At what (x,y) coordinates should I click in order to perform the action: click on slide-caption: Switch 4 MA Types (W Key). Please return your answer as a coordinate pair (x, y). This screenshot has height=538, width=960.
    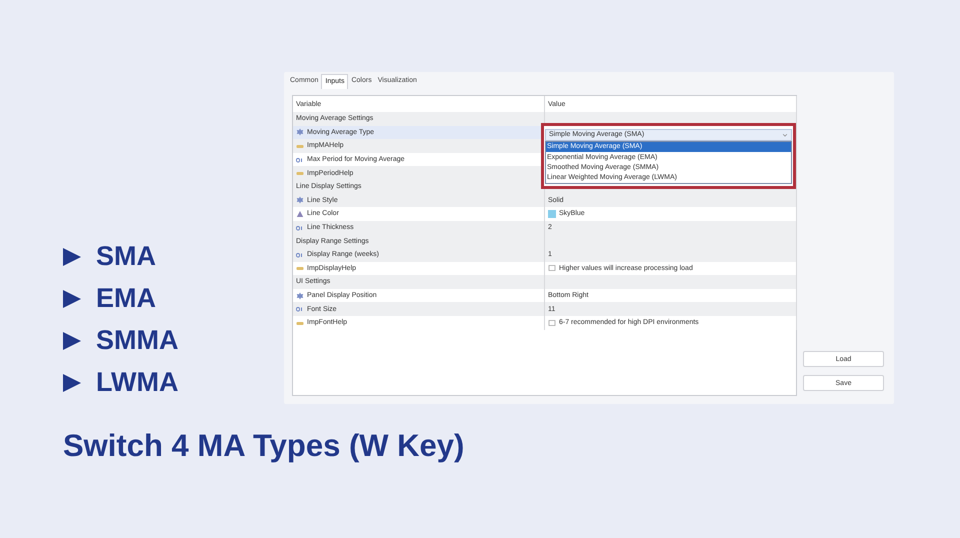
    Looking at the image, I should click on (263, 445).